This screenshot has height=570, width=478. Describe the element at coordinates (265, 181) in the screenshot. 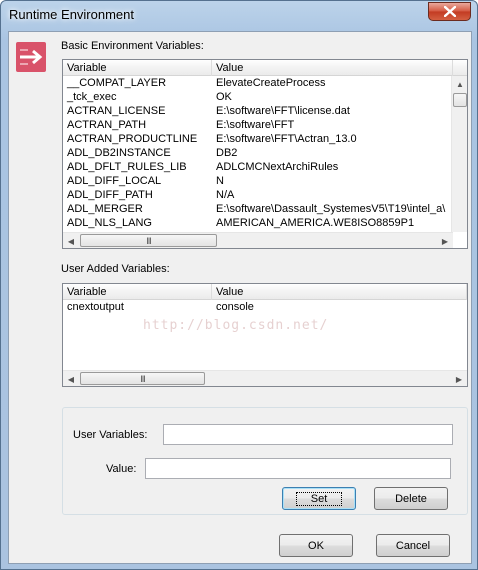

I see `table-row: ADL_DIFF_LOCAL N` at that location.